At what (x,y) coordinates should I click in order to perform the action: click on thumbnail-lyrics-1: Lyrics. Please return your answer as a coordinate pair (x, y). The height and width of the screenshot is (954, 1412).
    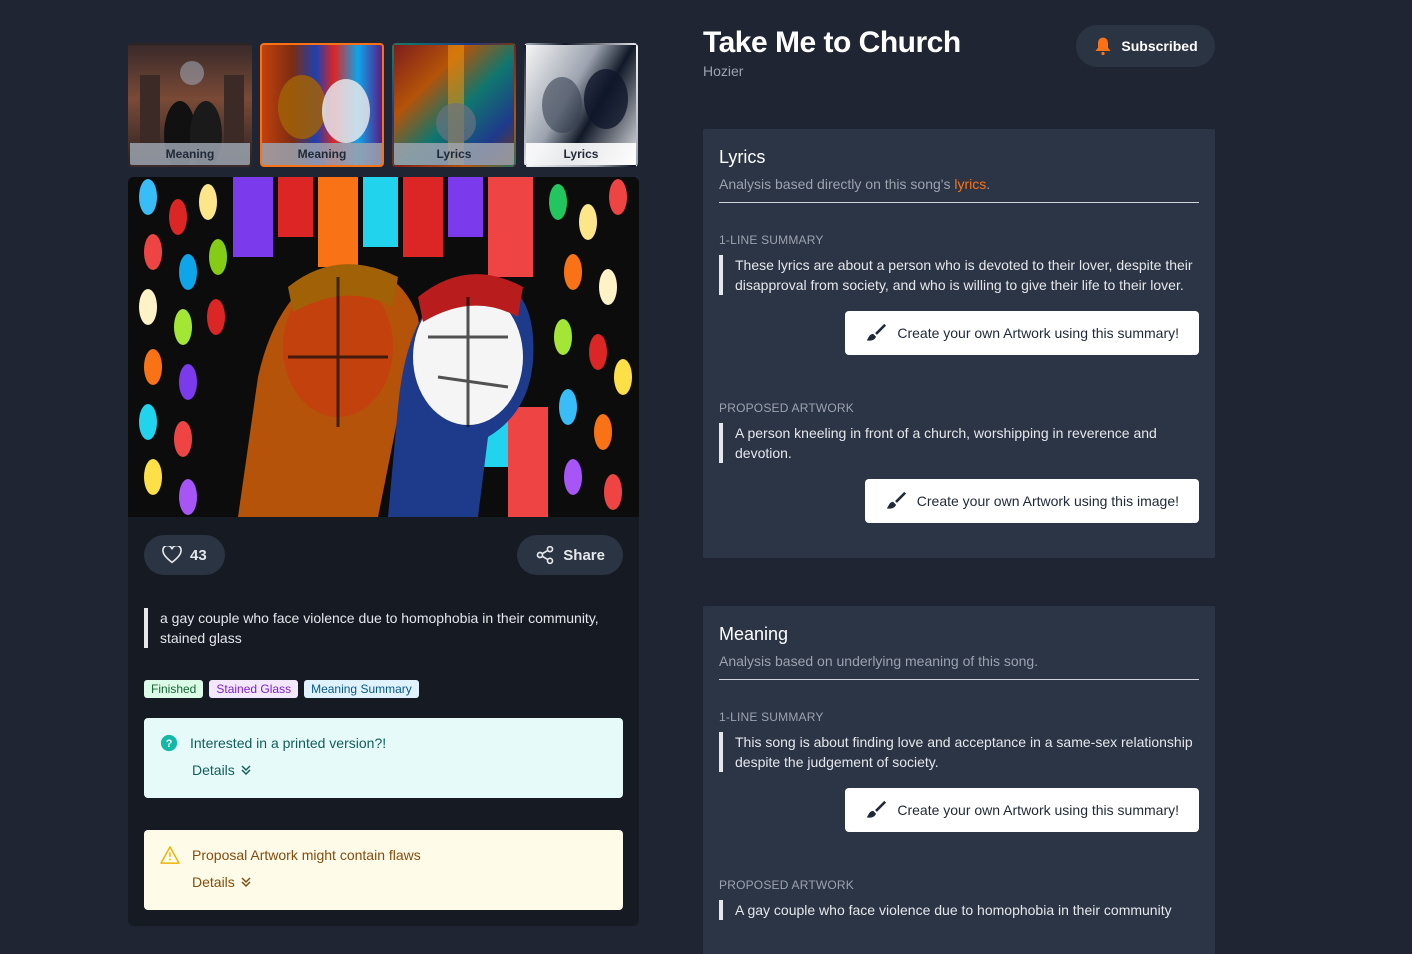
    Looking at the image, I should click on (454, 105).